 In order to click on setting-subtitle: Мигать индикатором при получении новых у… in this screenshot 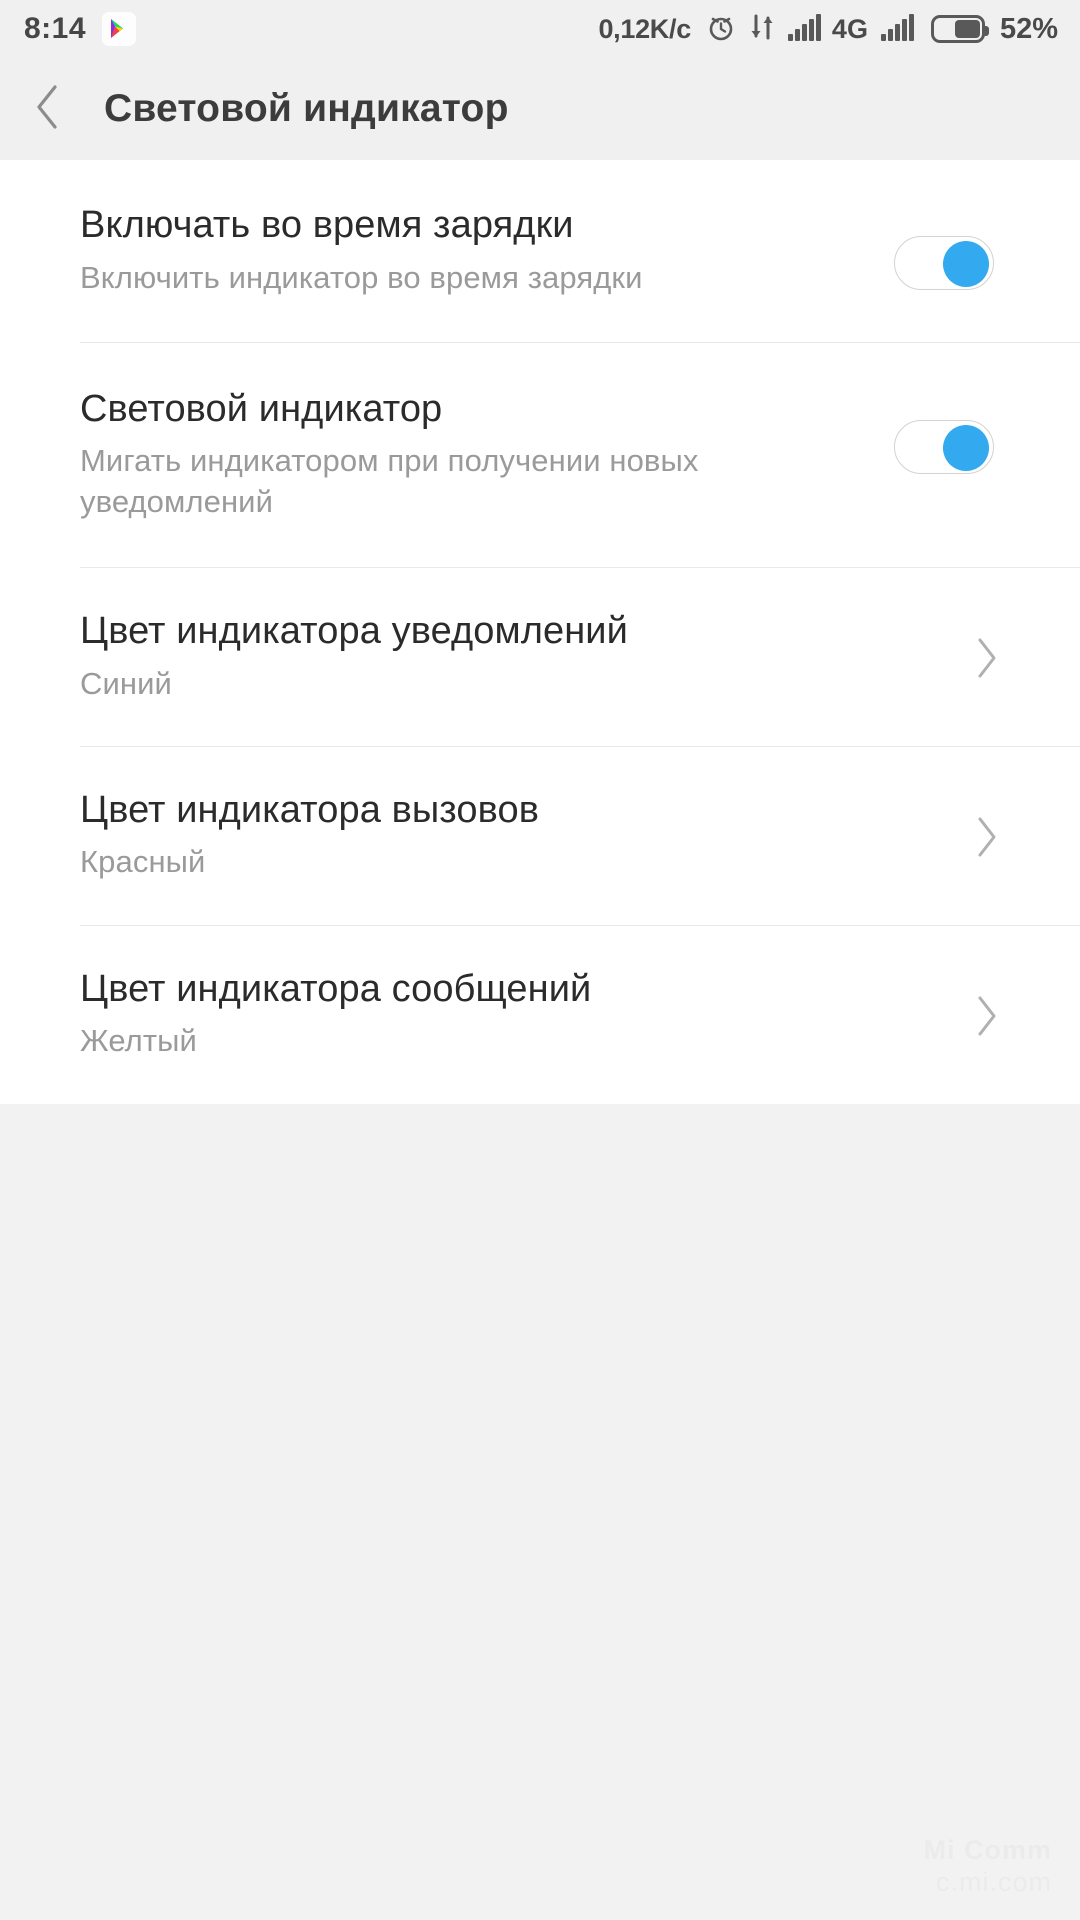, I will do `click(389, 481)`.